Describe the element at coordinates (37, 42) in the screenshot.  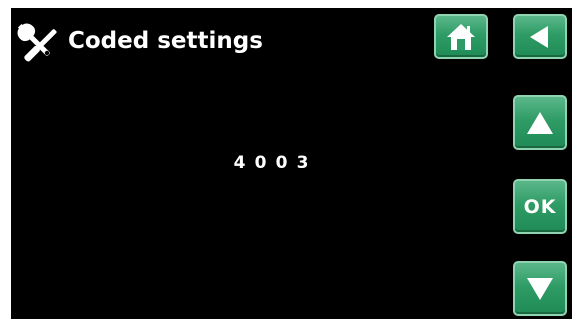
I see `tools-icon` at that location.